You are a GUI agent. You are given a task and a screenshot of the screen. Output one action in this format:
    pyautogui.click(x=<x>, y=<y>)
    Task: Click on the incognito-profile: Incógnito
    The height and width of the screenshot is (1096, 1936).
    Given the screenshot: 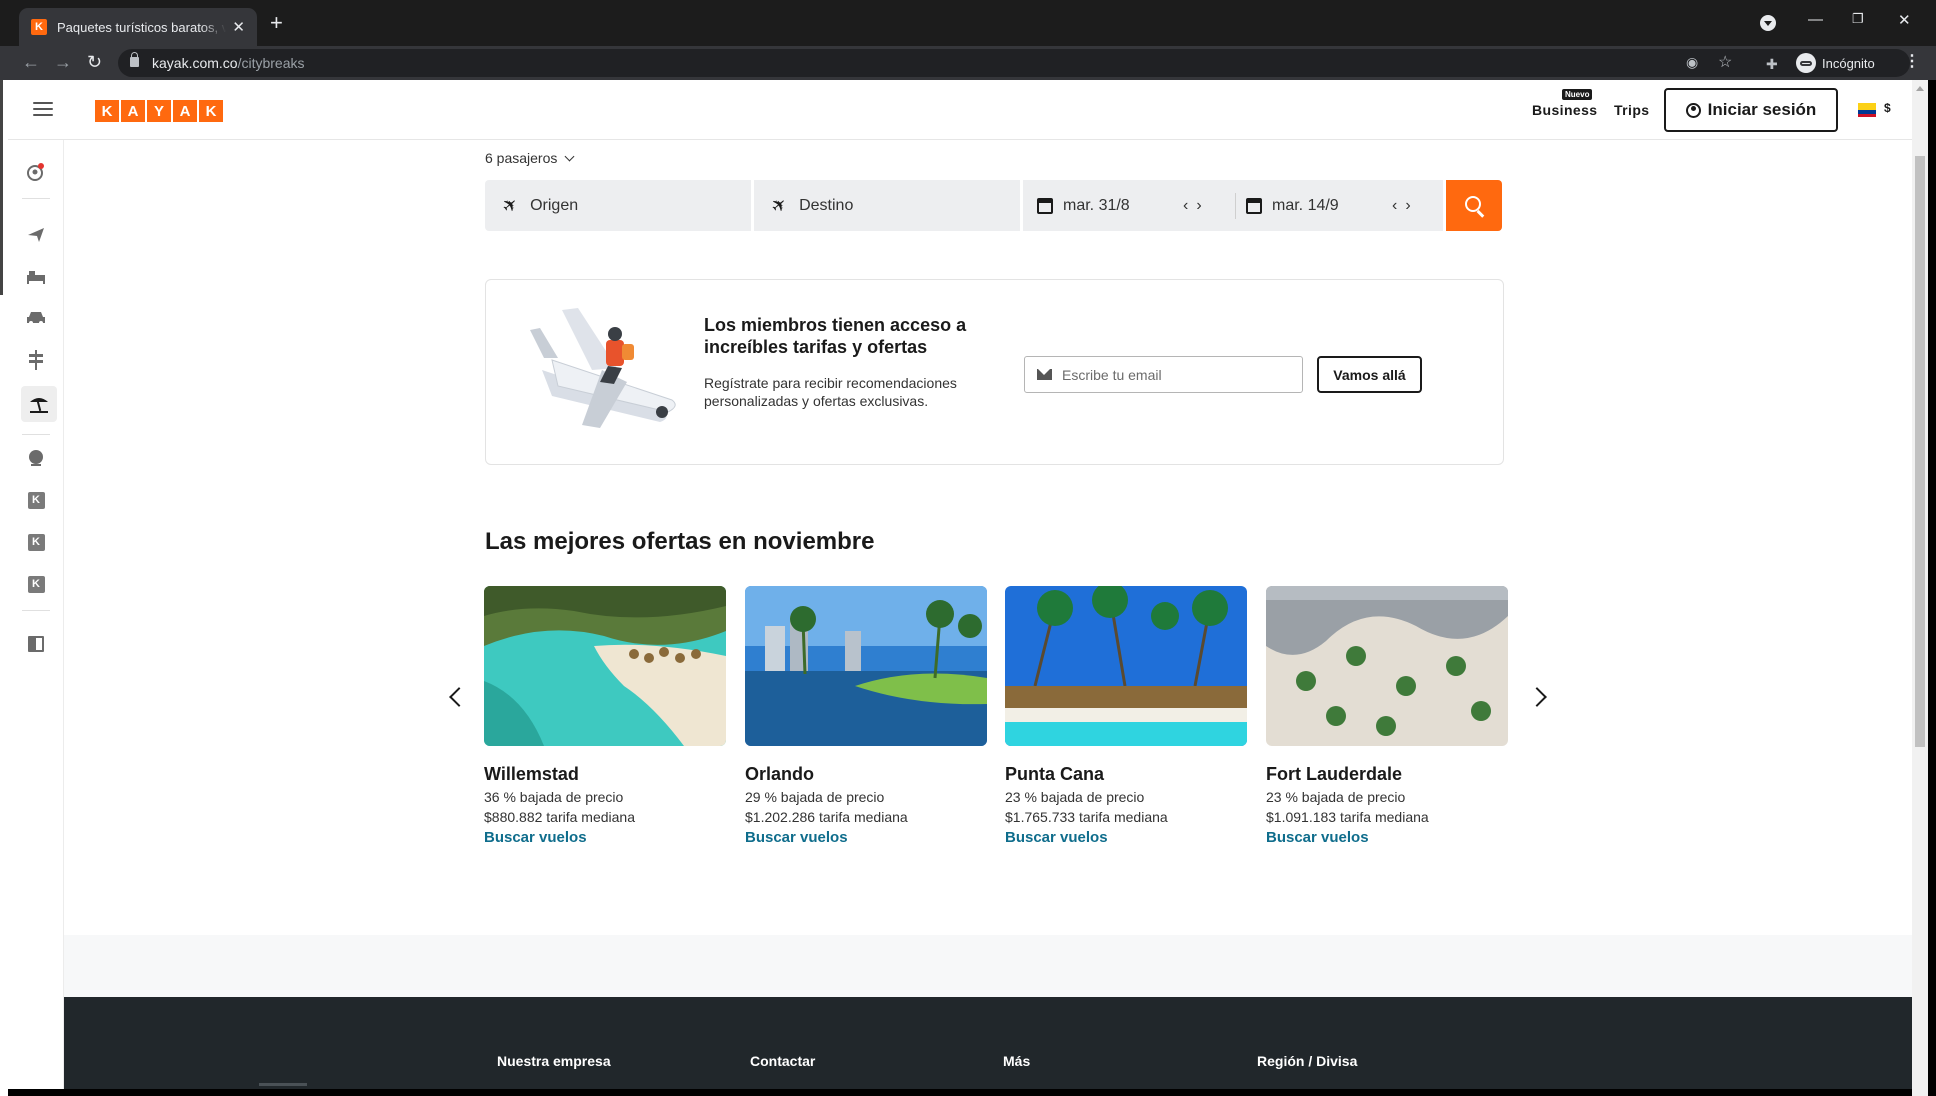 What is the action you would take?
    pyautogui.click(x=1835, y=63)
    